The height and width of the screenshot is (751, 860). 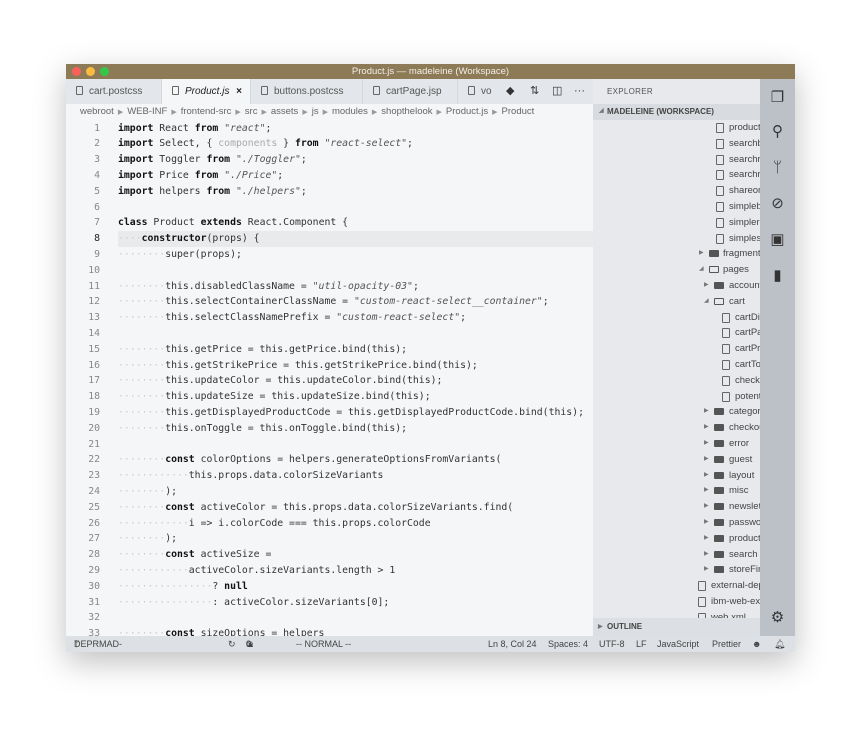 I want to click on minimize-window-button, so click(x=90, y=71).